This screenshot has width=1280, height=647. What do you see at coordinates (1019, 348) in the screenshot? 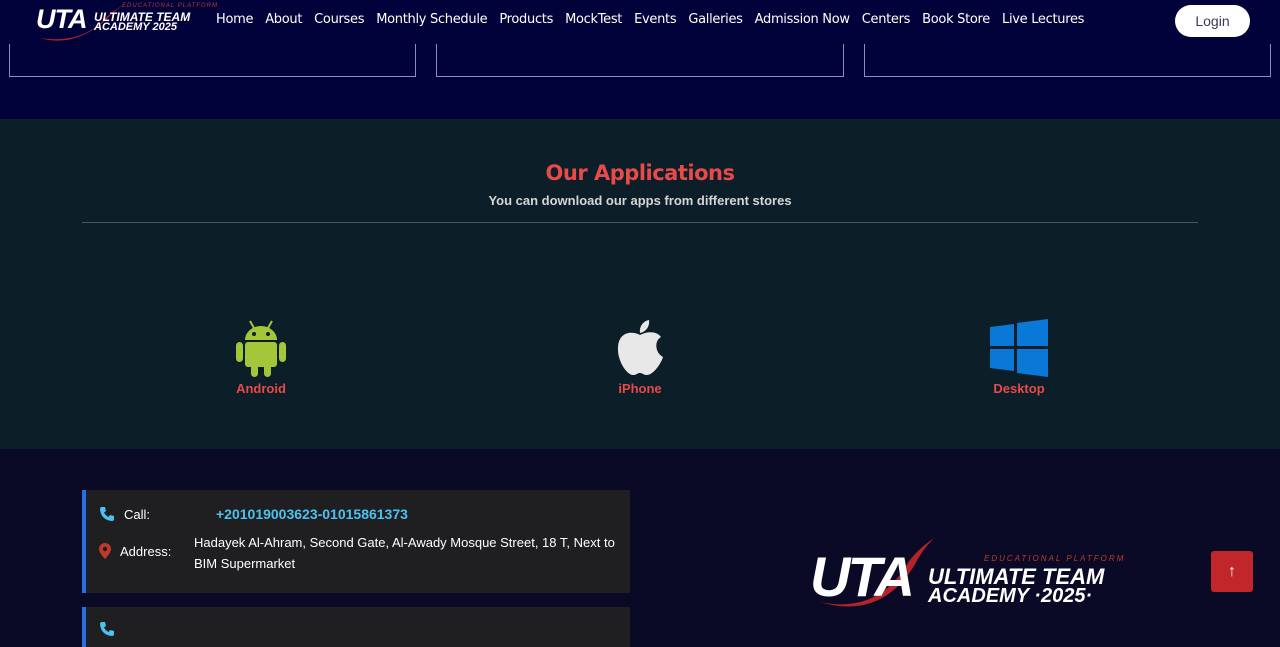
I see `windows-icon` at bounding box center [1019, 348].